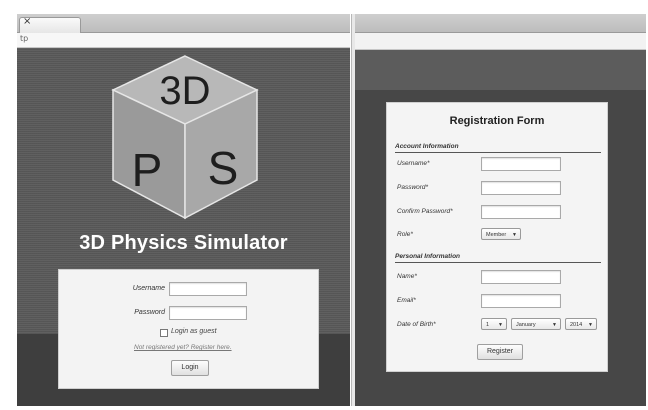  What do you see at coordinates (148, 288) in the screenshot?
I see `username-label: Username` at bounding box center [148, 288].